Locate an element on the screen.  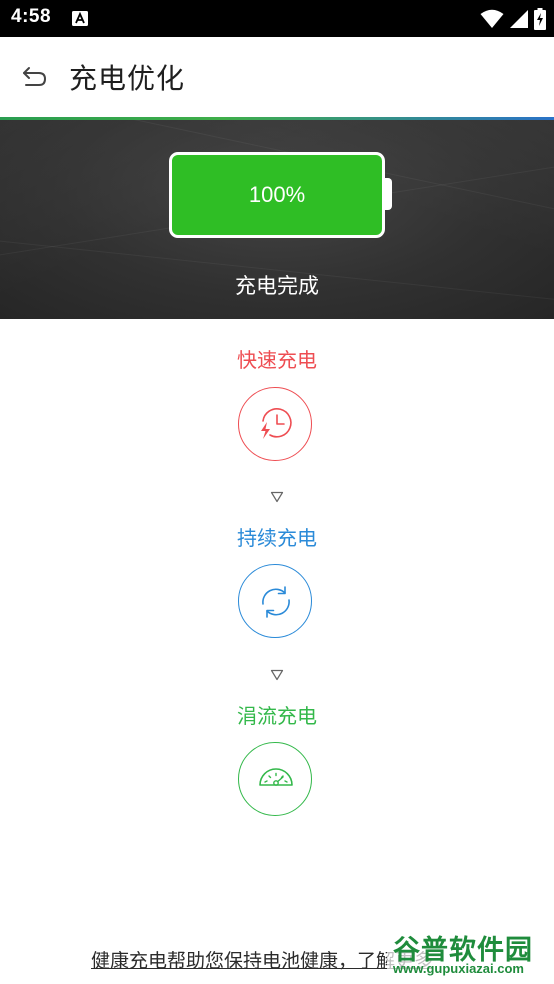
charge-status-text: 充电完成 is located at coordinates (277, 286).